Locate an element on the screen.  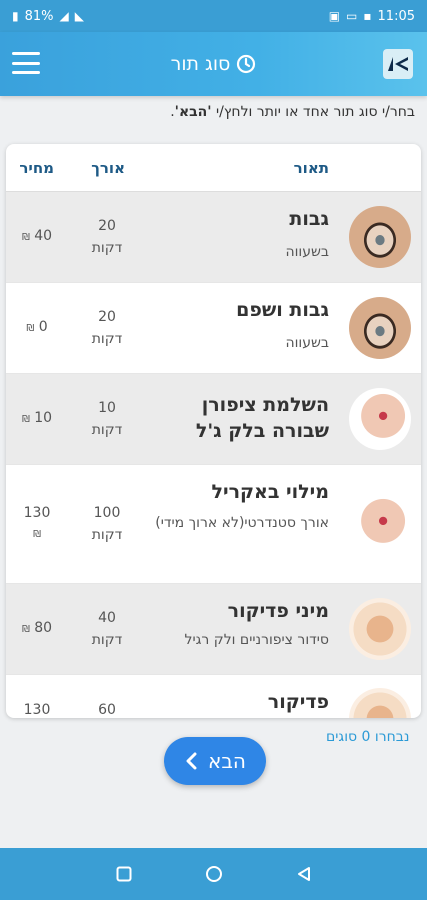
service-price: 130 ₪ is located at coordinates (37, 524).